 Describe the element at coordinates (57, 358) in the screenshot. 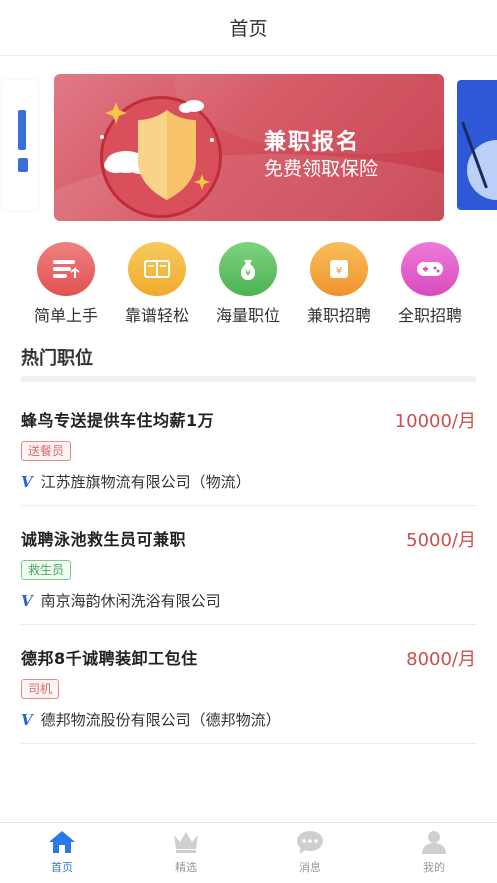

I see `section-title: 热门职位` at that location.